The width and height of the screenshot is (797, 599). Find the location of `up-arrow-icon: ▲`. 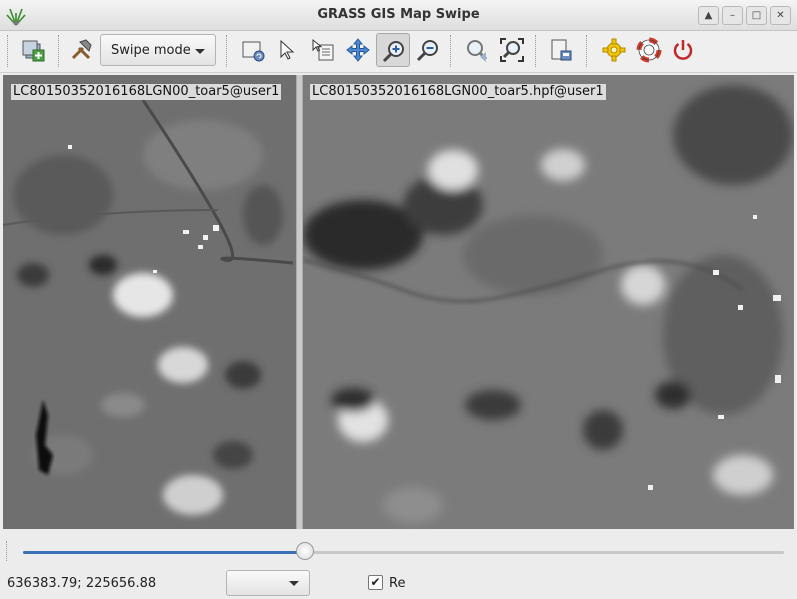

up-arrow-icon: ▲ is located at coordinates (708, 15).